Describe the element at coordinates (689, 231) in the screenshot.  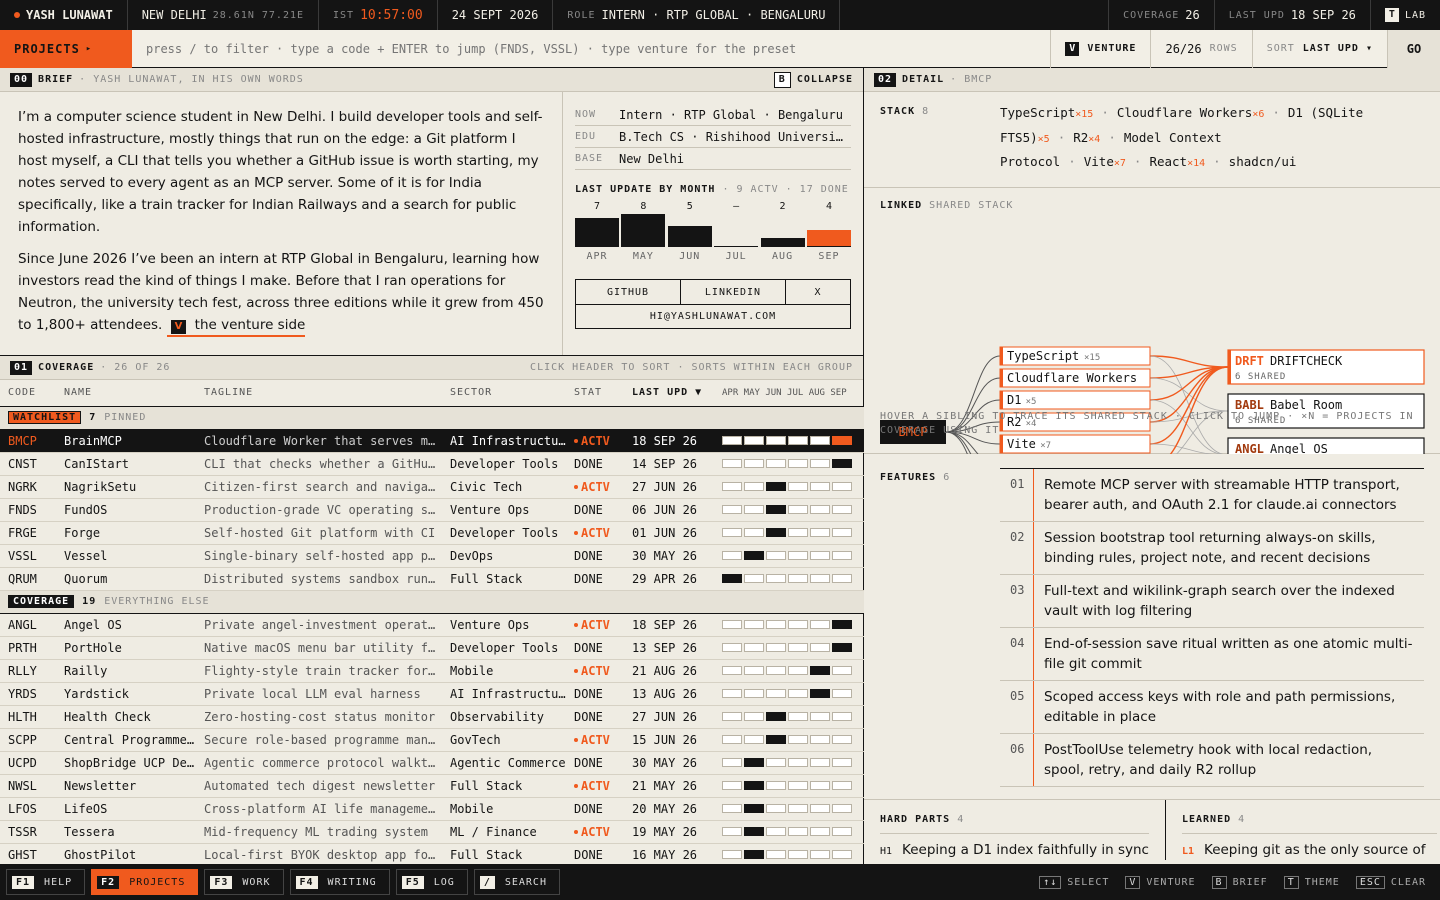
I see `month-bar-track` at that location.